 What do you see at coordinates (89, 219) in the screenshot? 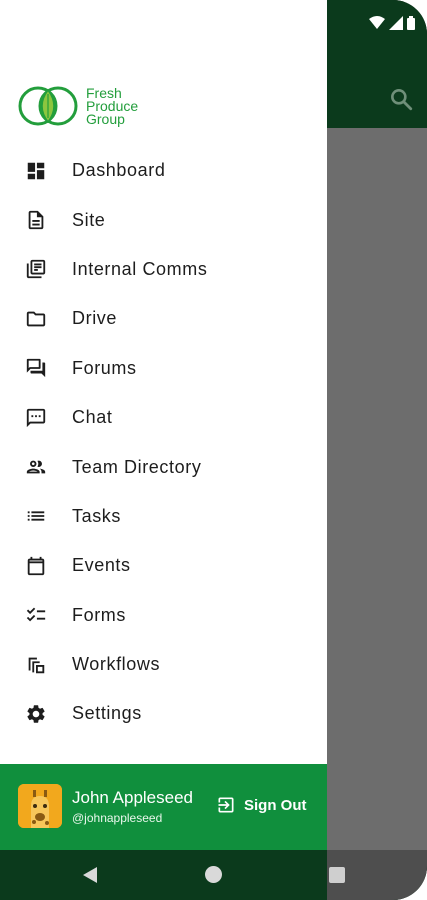
I see `menu-item-label: Site` at bounding box center [89, 219].